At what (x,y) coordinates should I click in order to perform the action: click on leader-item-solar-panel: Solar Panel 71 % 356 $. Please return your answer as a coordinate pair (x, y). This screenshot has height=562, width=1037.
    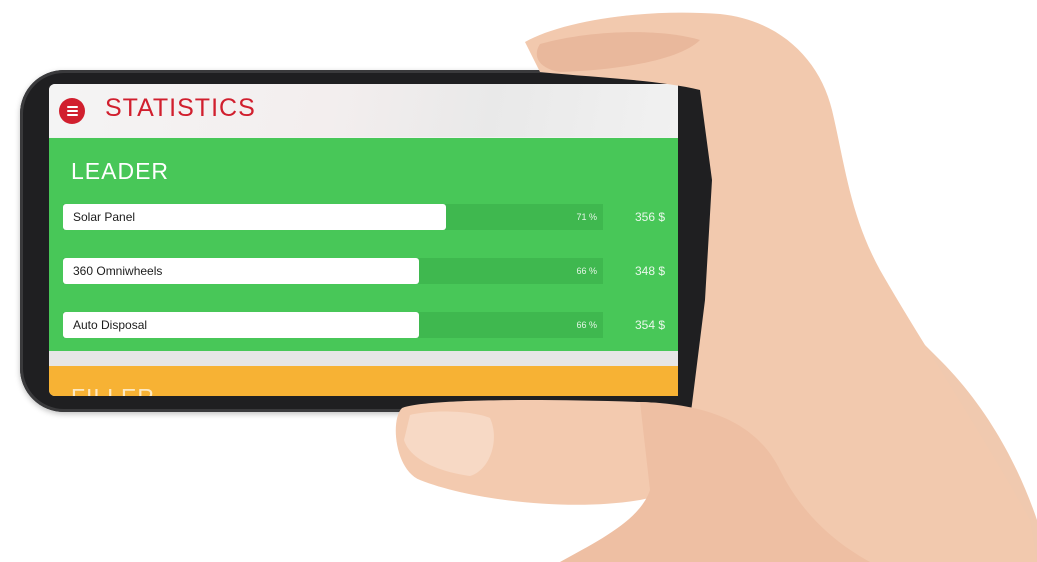
    Looking at the image, I should click on (365, 217).